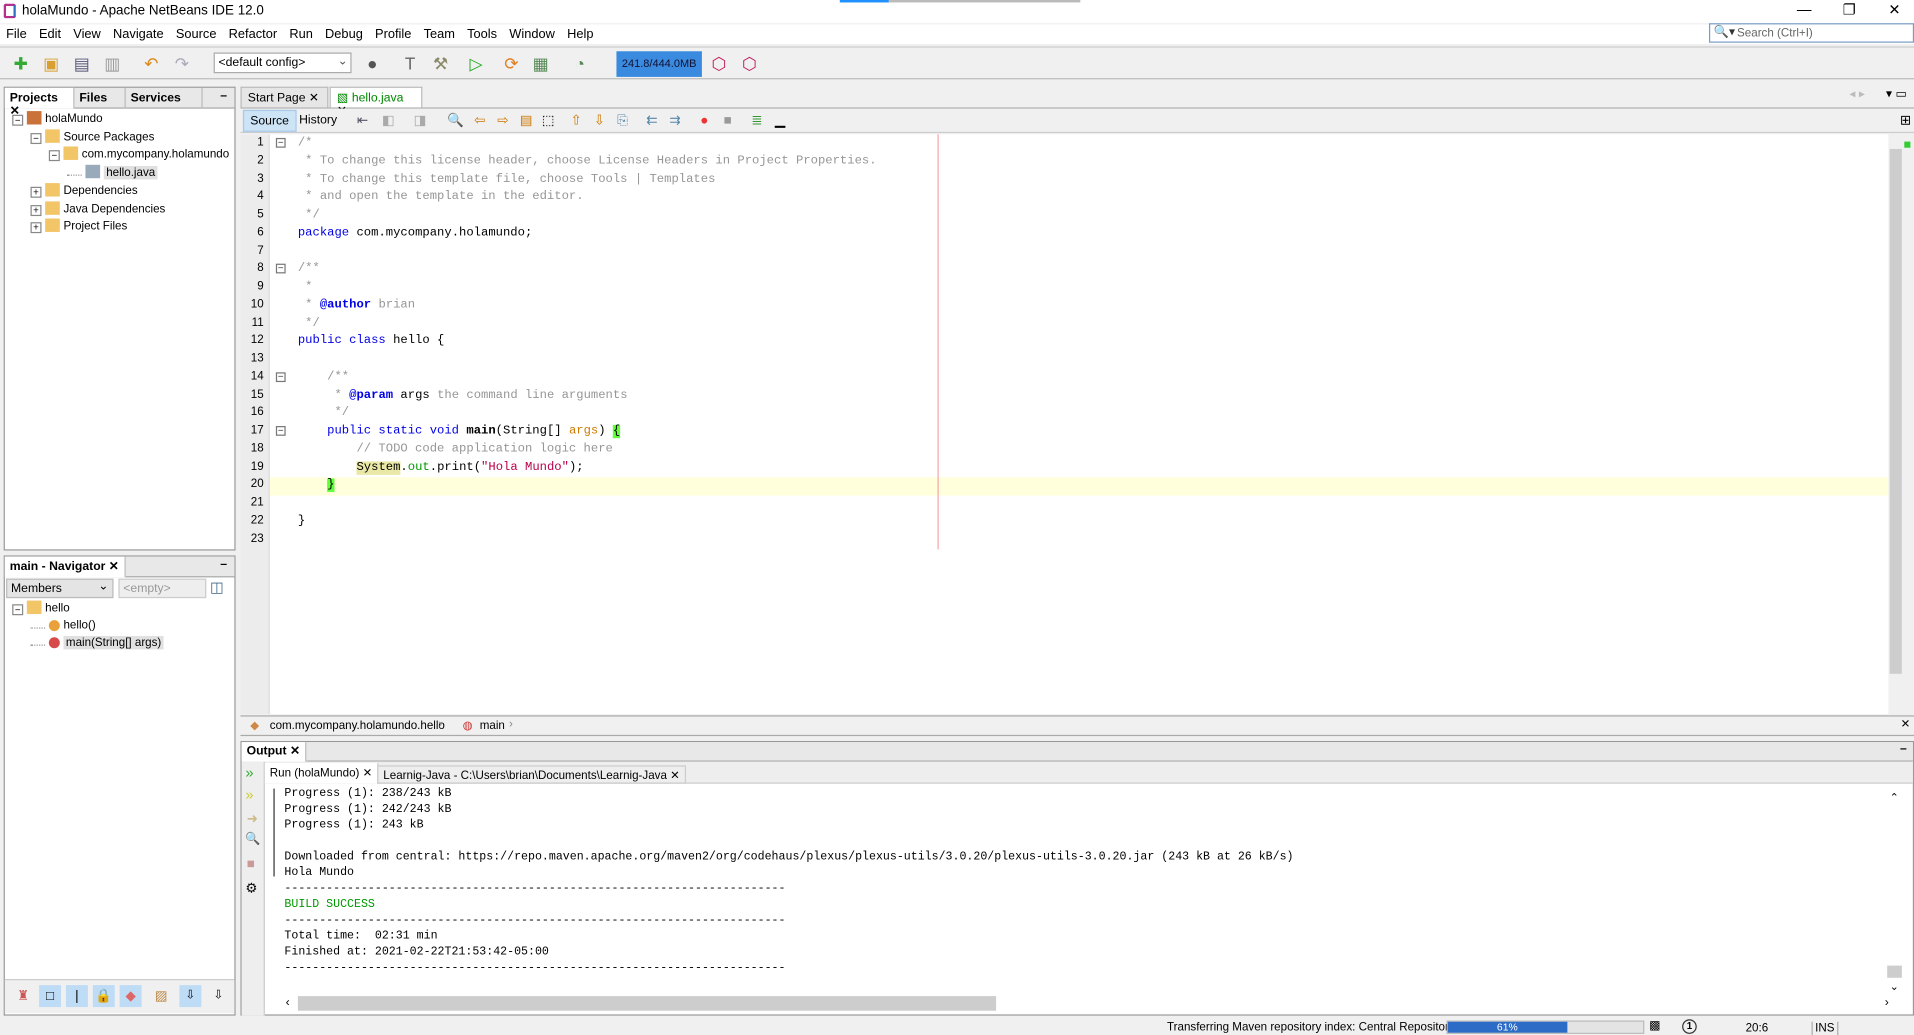 The width and height of the screenshot is (1914, 1035). What do you see at coordinates (51, 63) in the screenshot?
I see `new-project-icon: ▣` at bounding box center [51, 63].